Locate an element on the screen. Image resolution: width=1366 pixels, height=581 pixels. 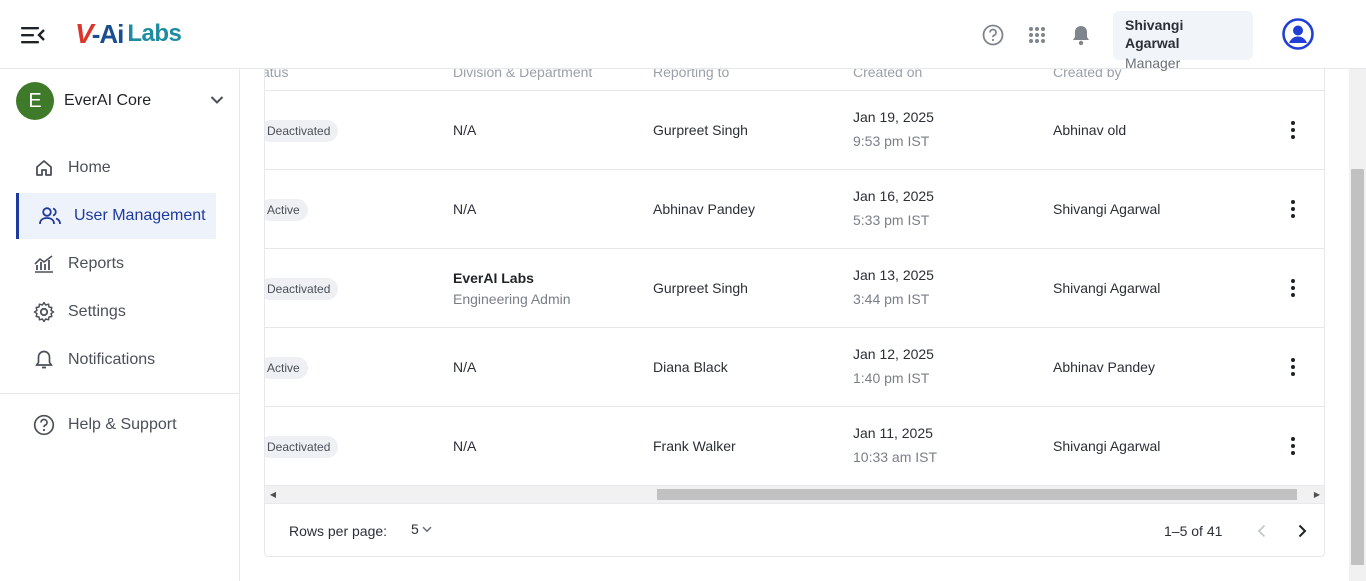
horizontal-scrollbar-thumb is located at coordinates (977, 494).